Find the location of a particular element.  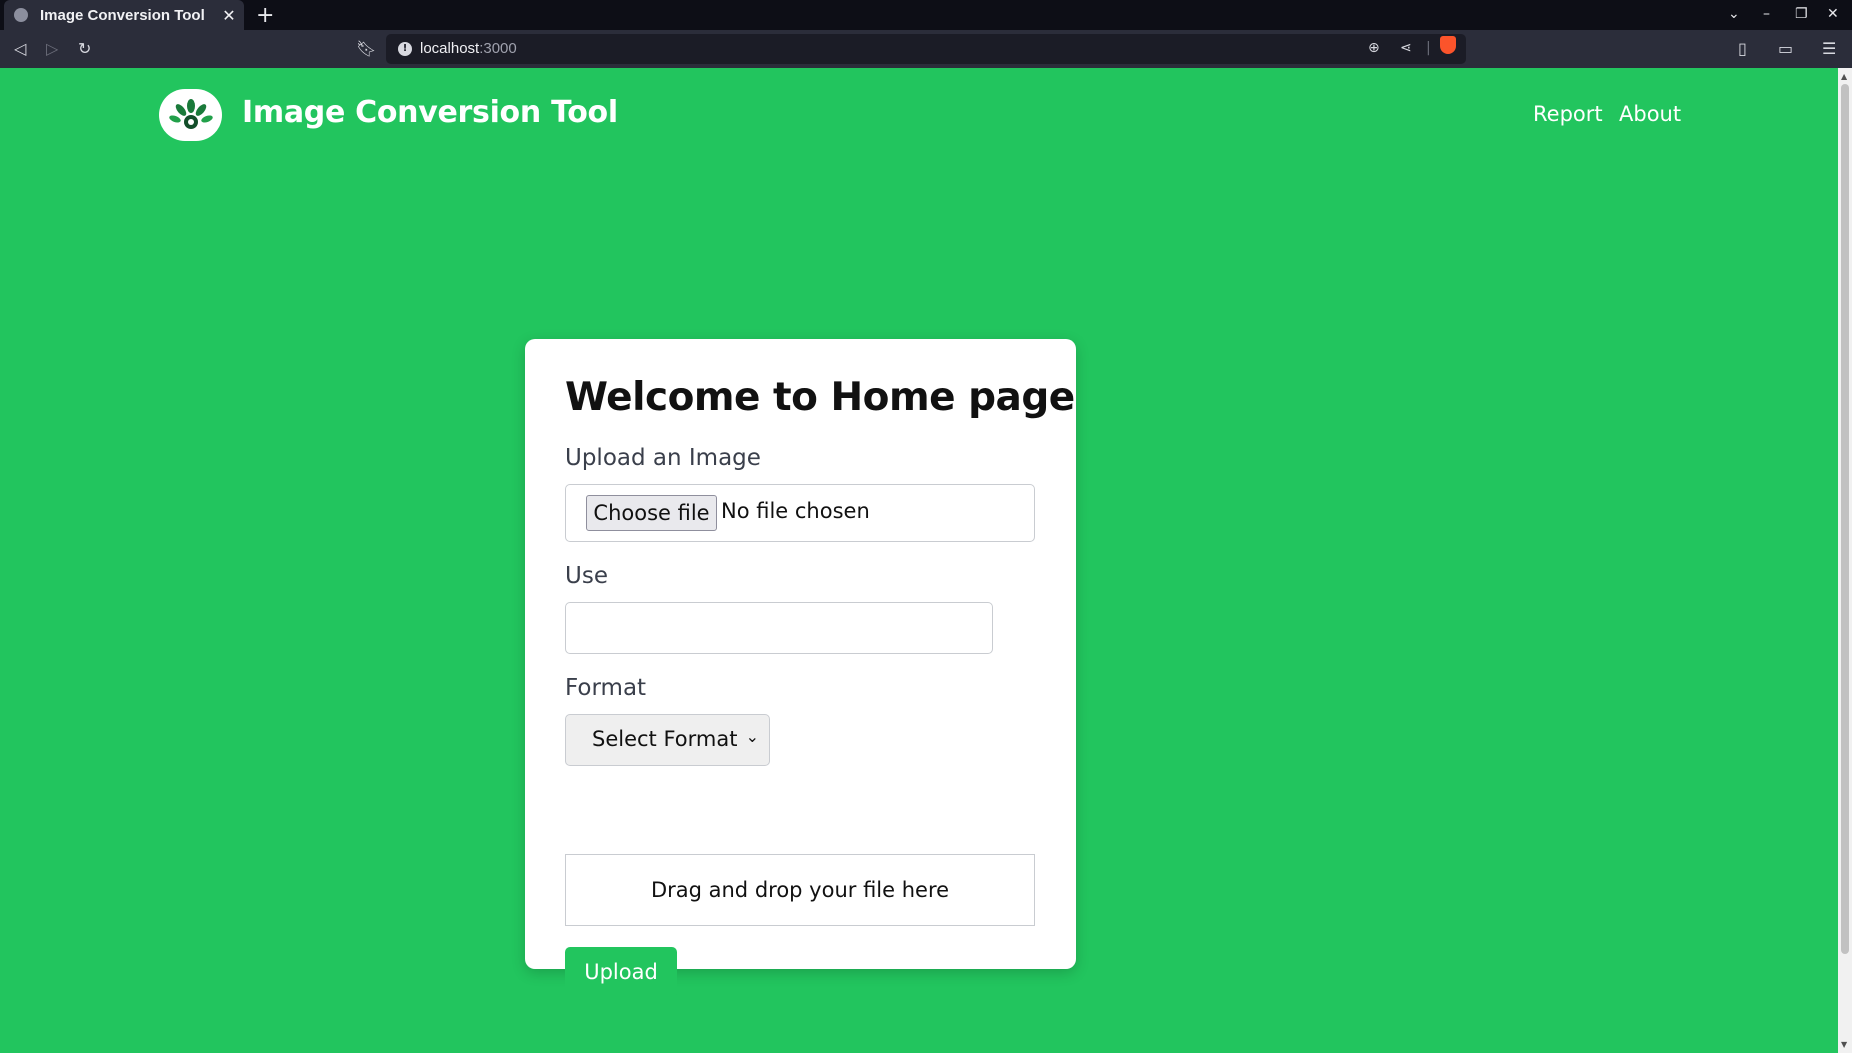

browser-toolbar: ◁ ▷ ↻ 🔖︎ ! localhost:3000 ⊕ ⋖ | ▯ ▭ ☰ is located at coordinates (926, 49).